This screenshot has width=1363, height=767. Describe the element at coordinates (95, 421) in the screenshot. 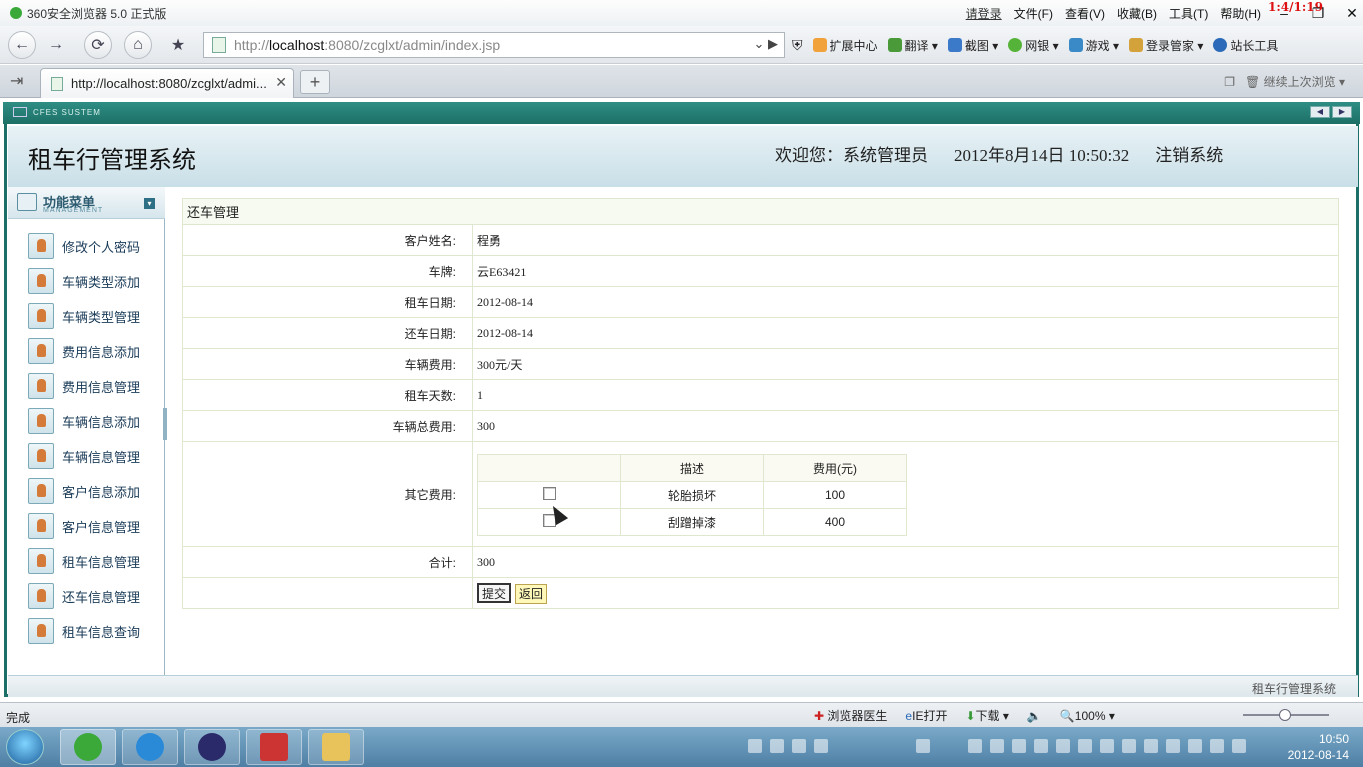

I see `menu-item-add-vehicle: 车辆信息添加` at that location.